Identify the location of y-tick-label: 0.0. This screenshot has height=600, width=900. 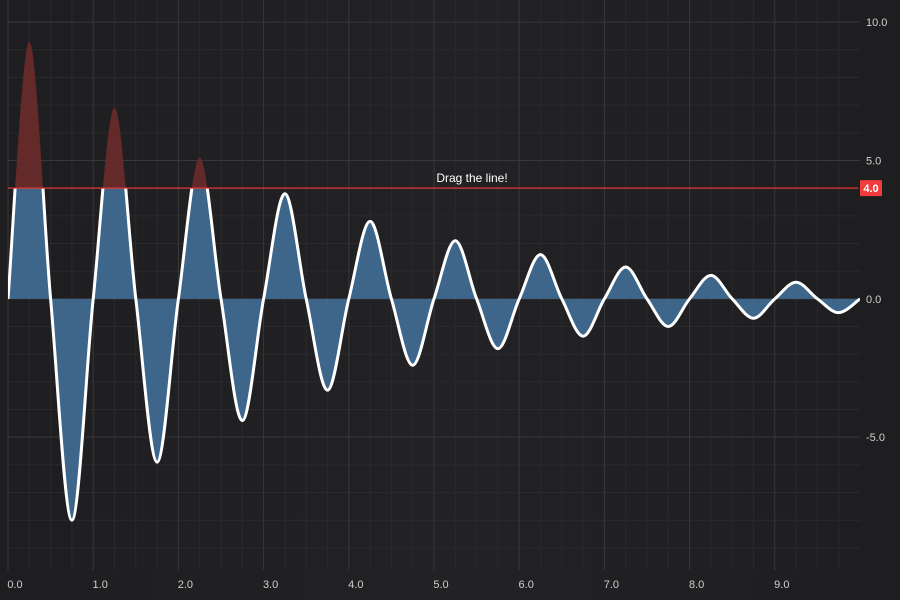
(873, 300).